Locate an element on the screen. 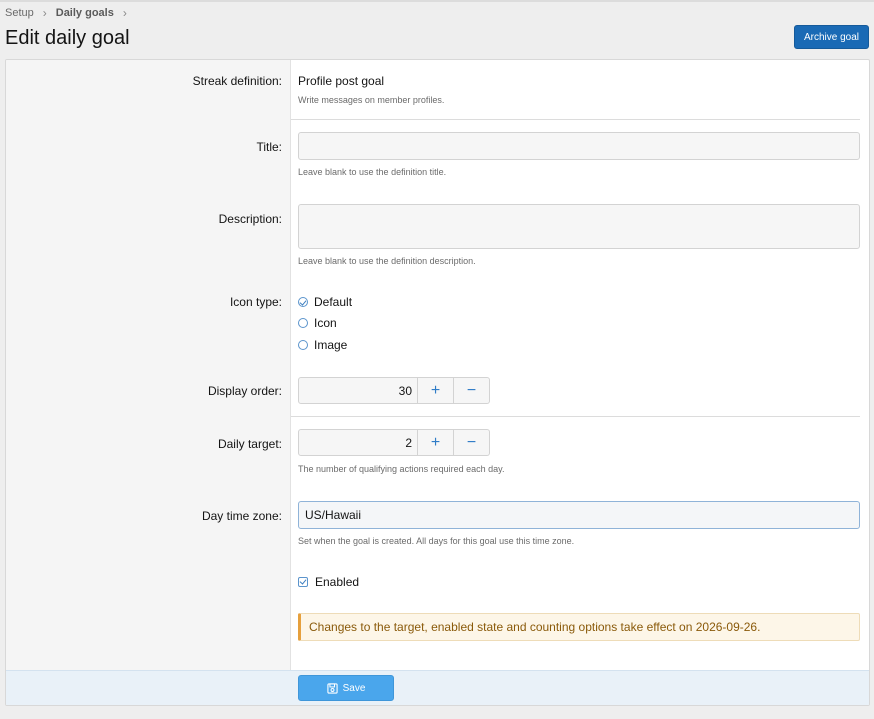 Image resolution: width=874 pixels, height=719 pixels. description-textarea is located at coordinates (579, 226).